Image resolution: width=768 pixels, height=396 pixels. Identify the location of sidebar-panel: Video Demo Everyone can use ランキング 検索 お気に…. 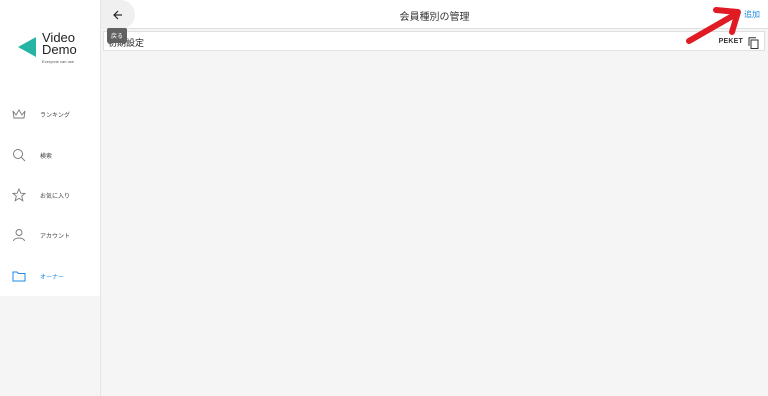
(50, 148).